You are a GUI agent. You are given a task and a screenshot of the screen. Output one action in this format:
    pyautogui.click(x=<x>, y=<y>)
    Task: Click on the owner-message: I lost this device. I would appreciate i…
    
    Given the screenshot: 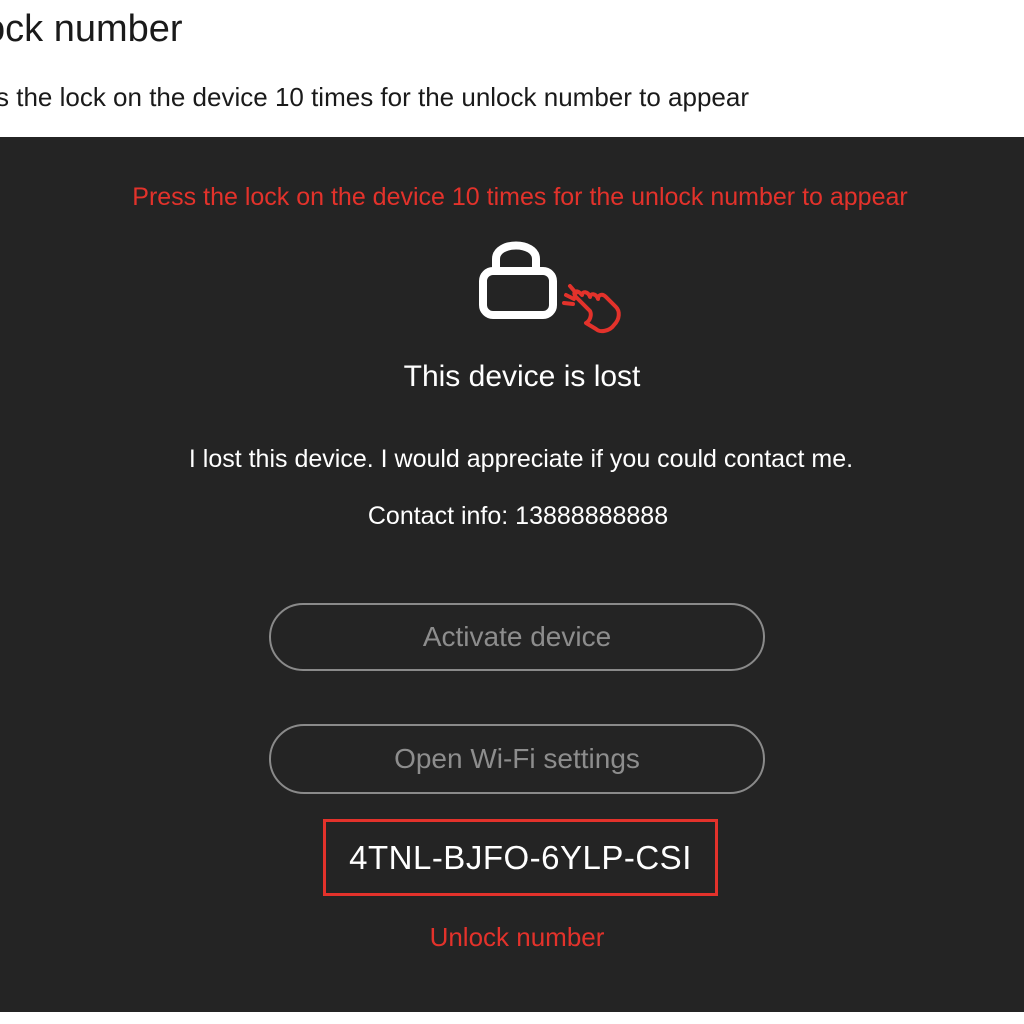 What is the action you would take?
    pyautogui.click(x=521, y=459)
    